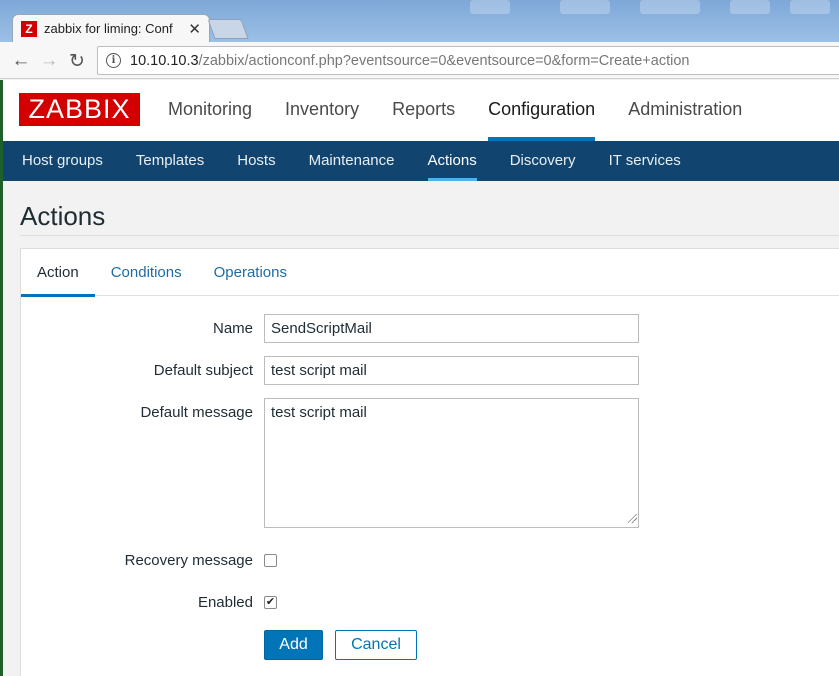 This screenshot has width=839, height=676. I want to click on menu-reports: Reports, so click(423, 110).